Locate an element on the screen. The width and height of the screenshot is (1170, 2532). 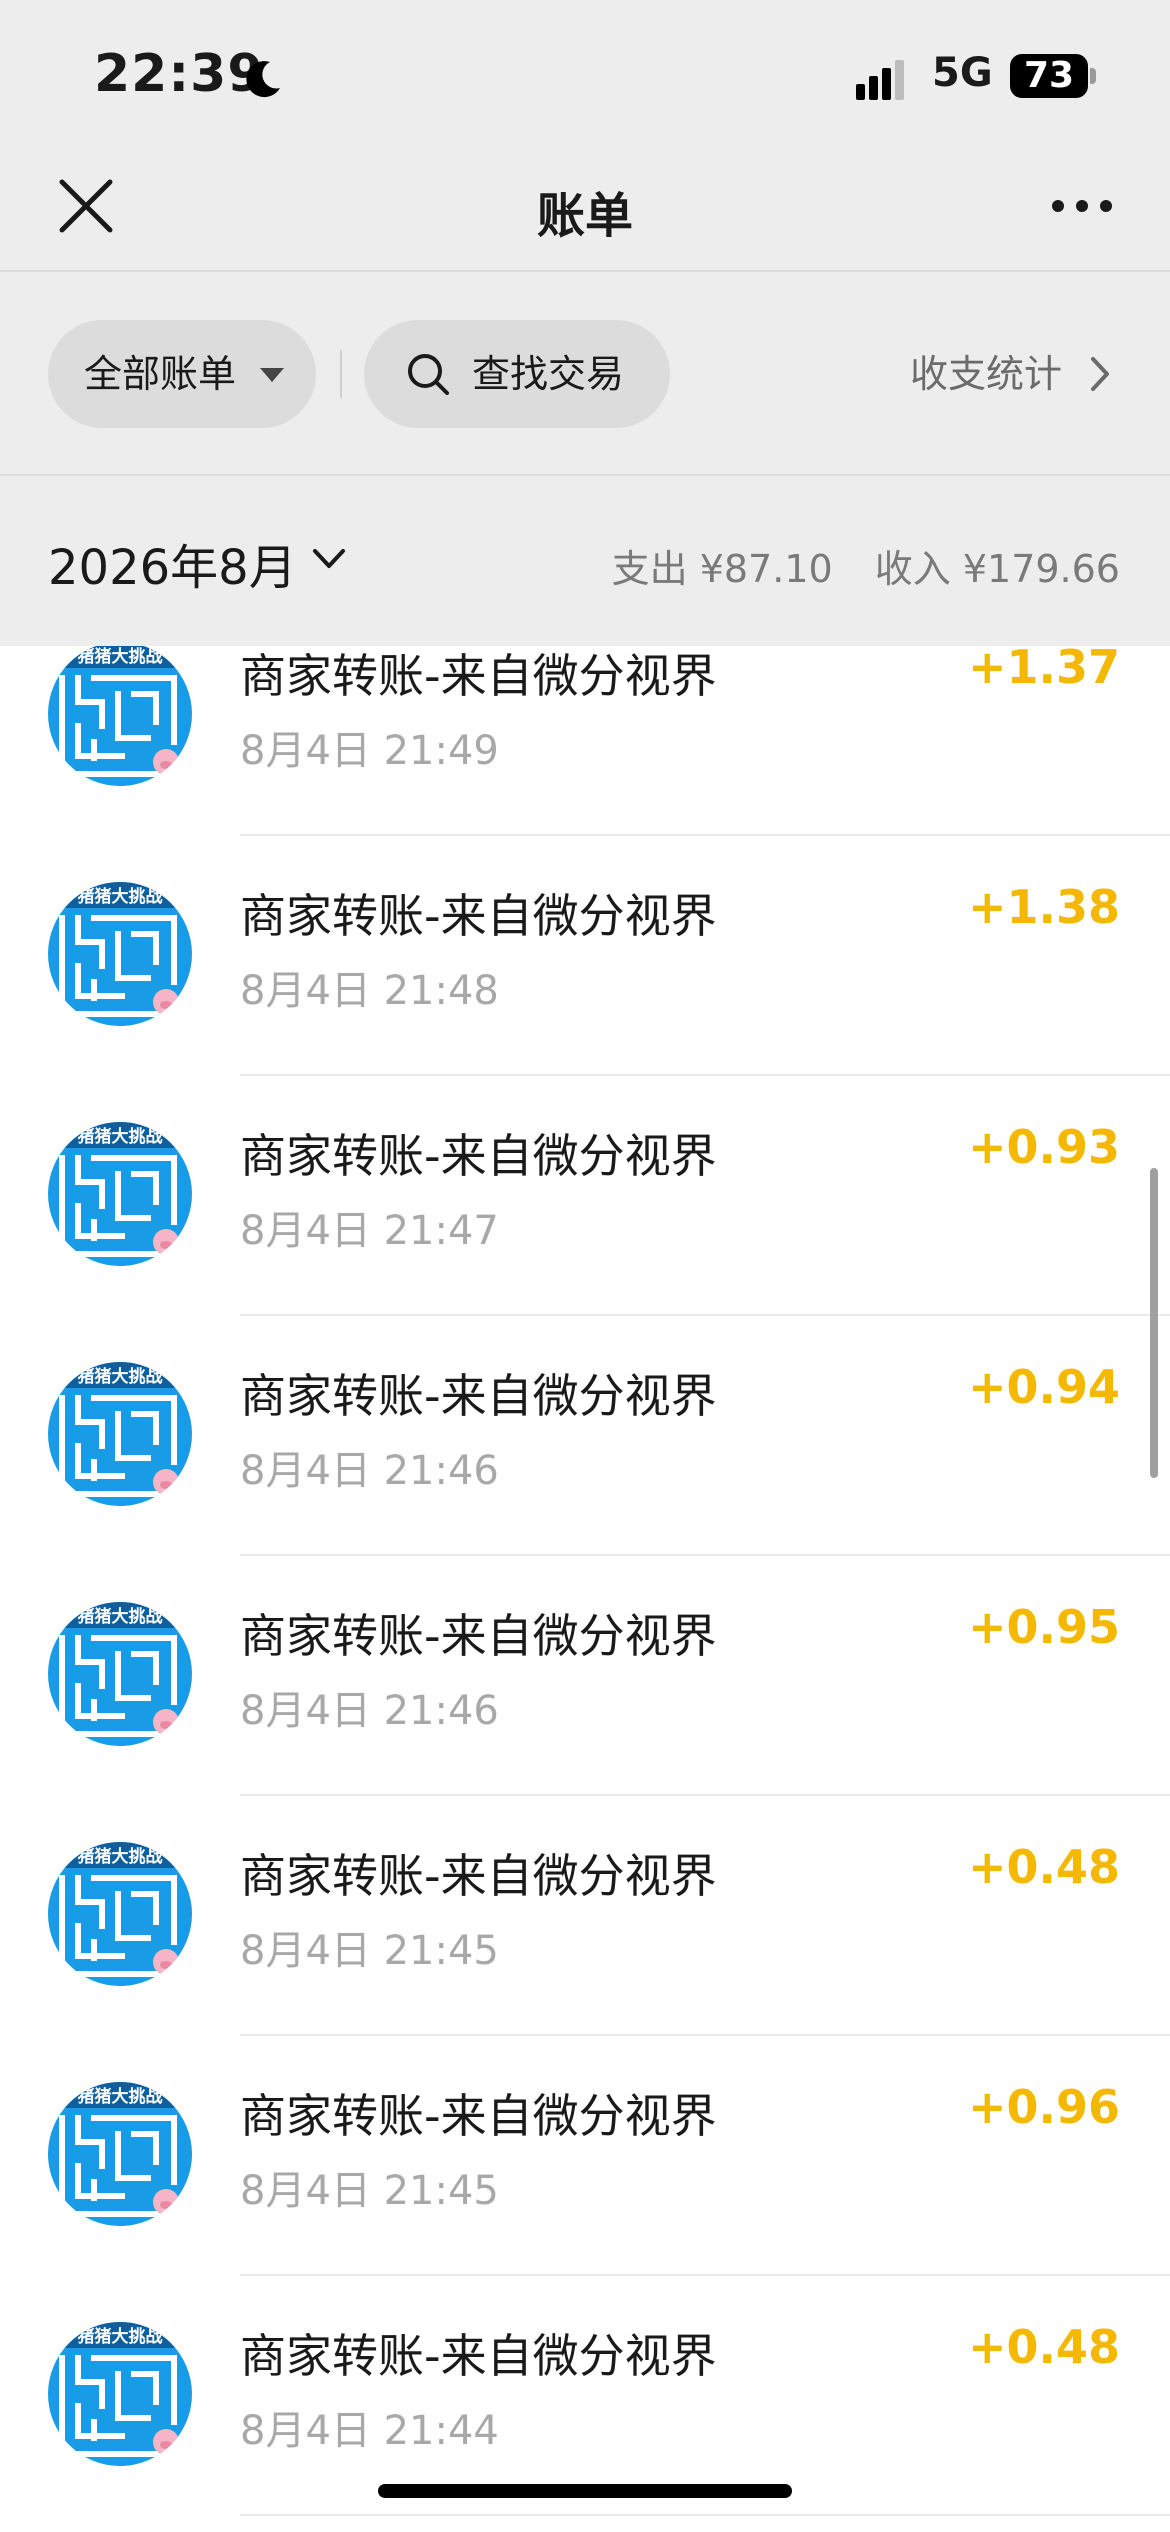
search-label: 查找交易 is located at coordinates (548, 374).